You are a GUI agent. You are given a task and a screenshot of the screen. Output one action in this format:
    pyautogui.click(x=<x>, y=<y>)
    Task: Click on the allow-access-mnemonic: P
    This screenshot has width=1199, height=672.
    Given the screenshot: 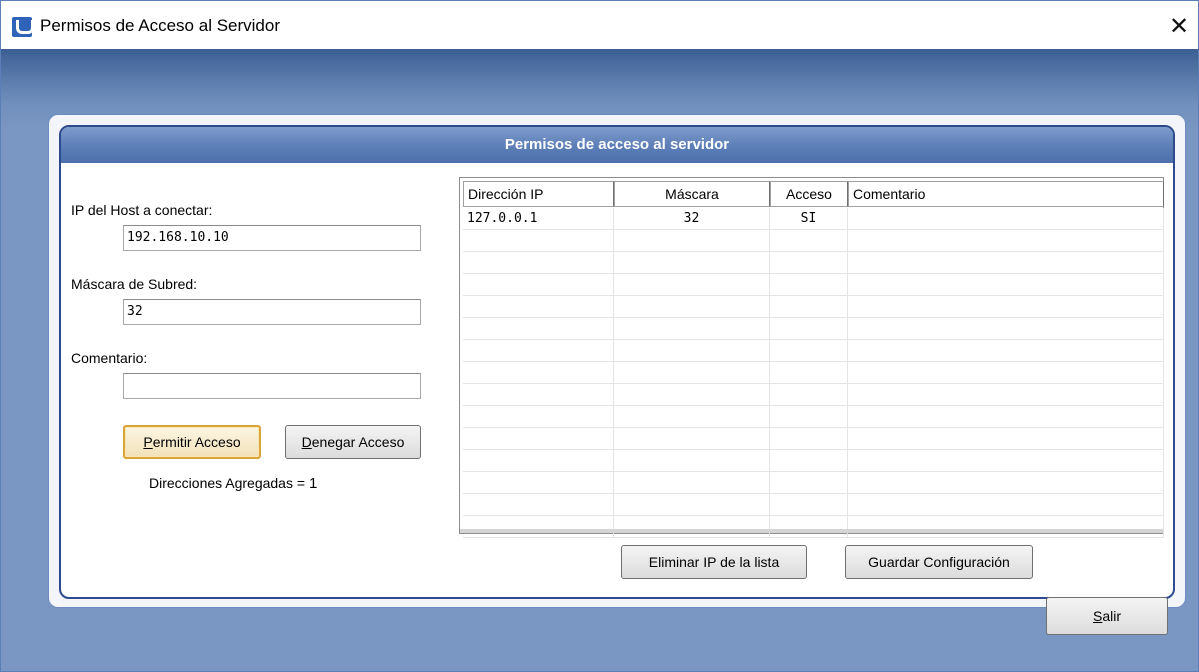 What is the action you would take?
    pyautogui.click(x=148, y=442)
    